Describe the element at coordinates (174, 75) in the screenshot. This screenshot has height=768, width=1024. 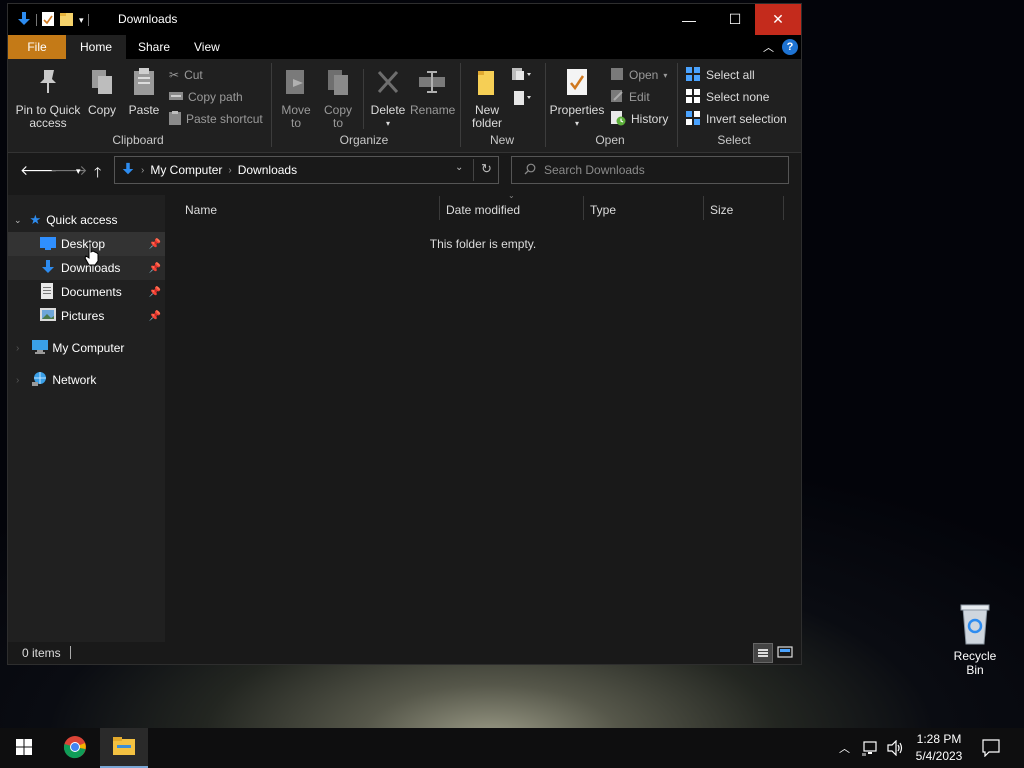
I see `scissors-icon: ✂` at that location.